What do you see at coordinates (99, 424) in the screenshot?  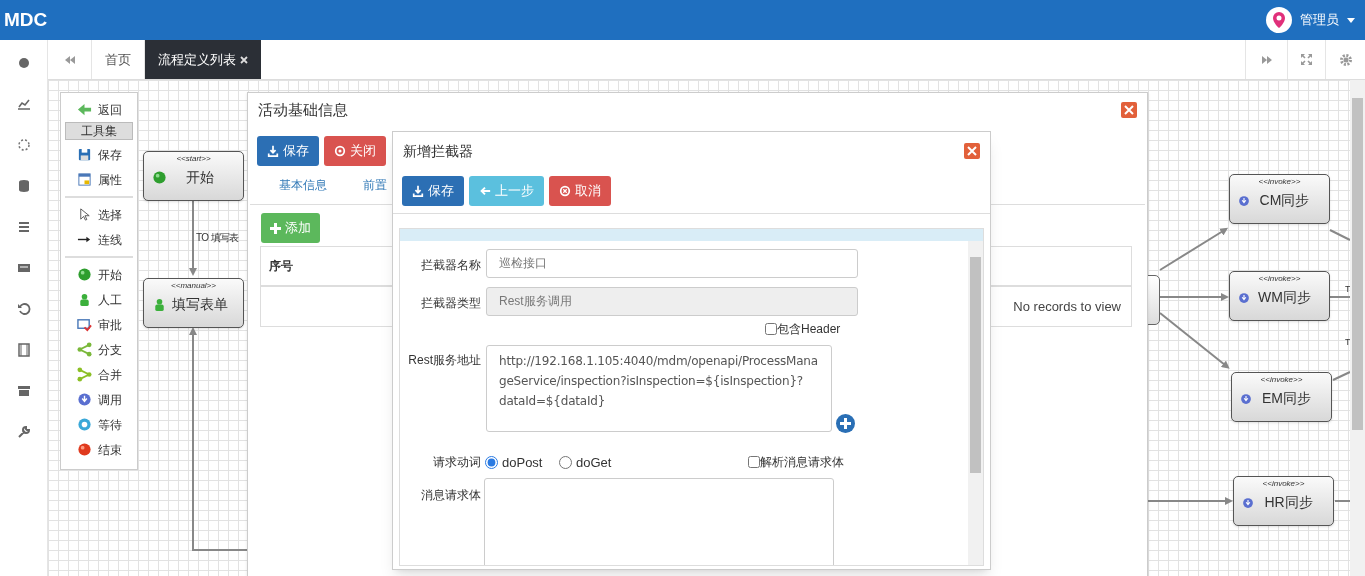 I see `tool-item: 等待` at bounding box center [99, 424].